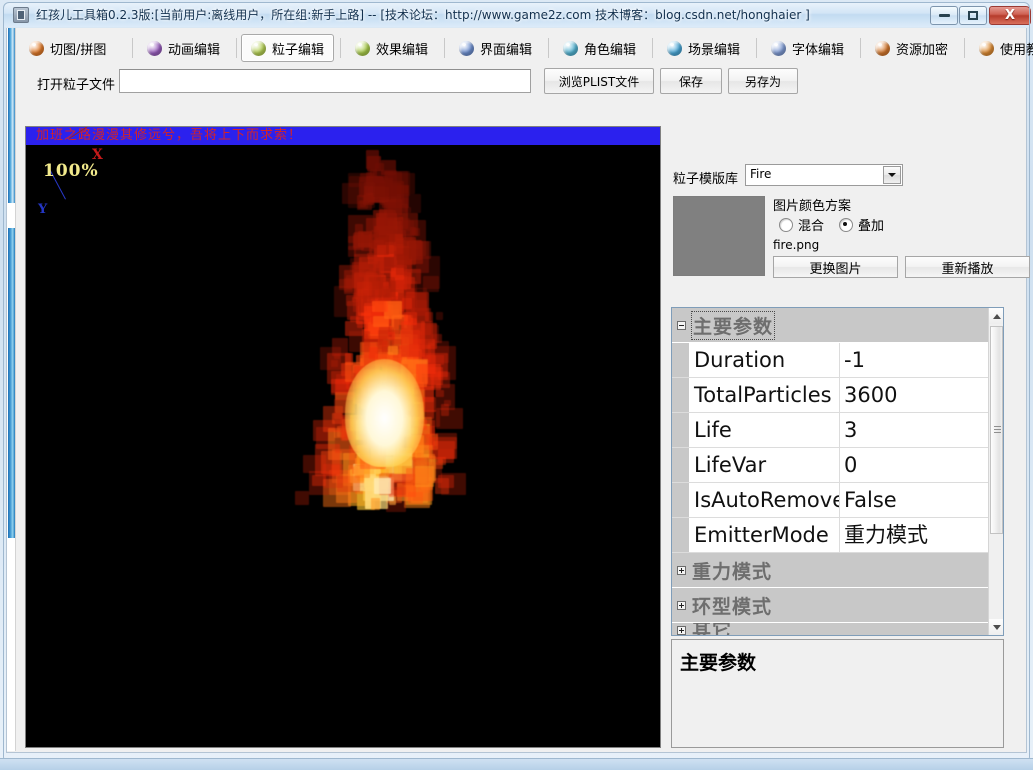 Image resolution: width=1033 pixels, height=770 pixels. I want to click on blue-ball-icon, so click(778, 48).